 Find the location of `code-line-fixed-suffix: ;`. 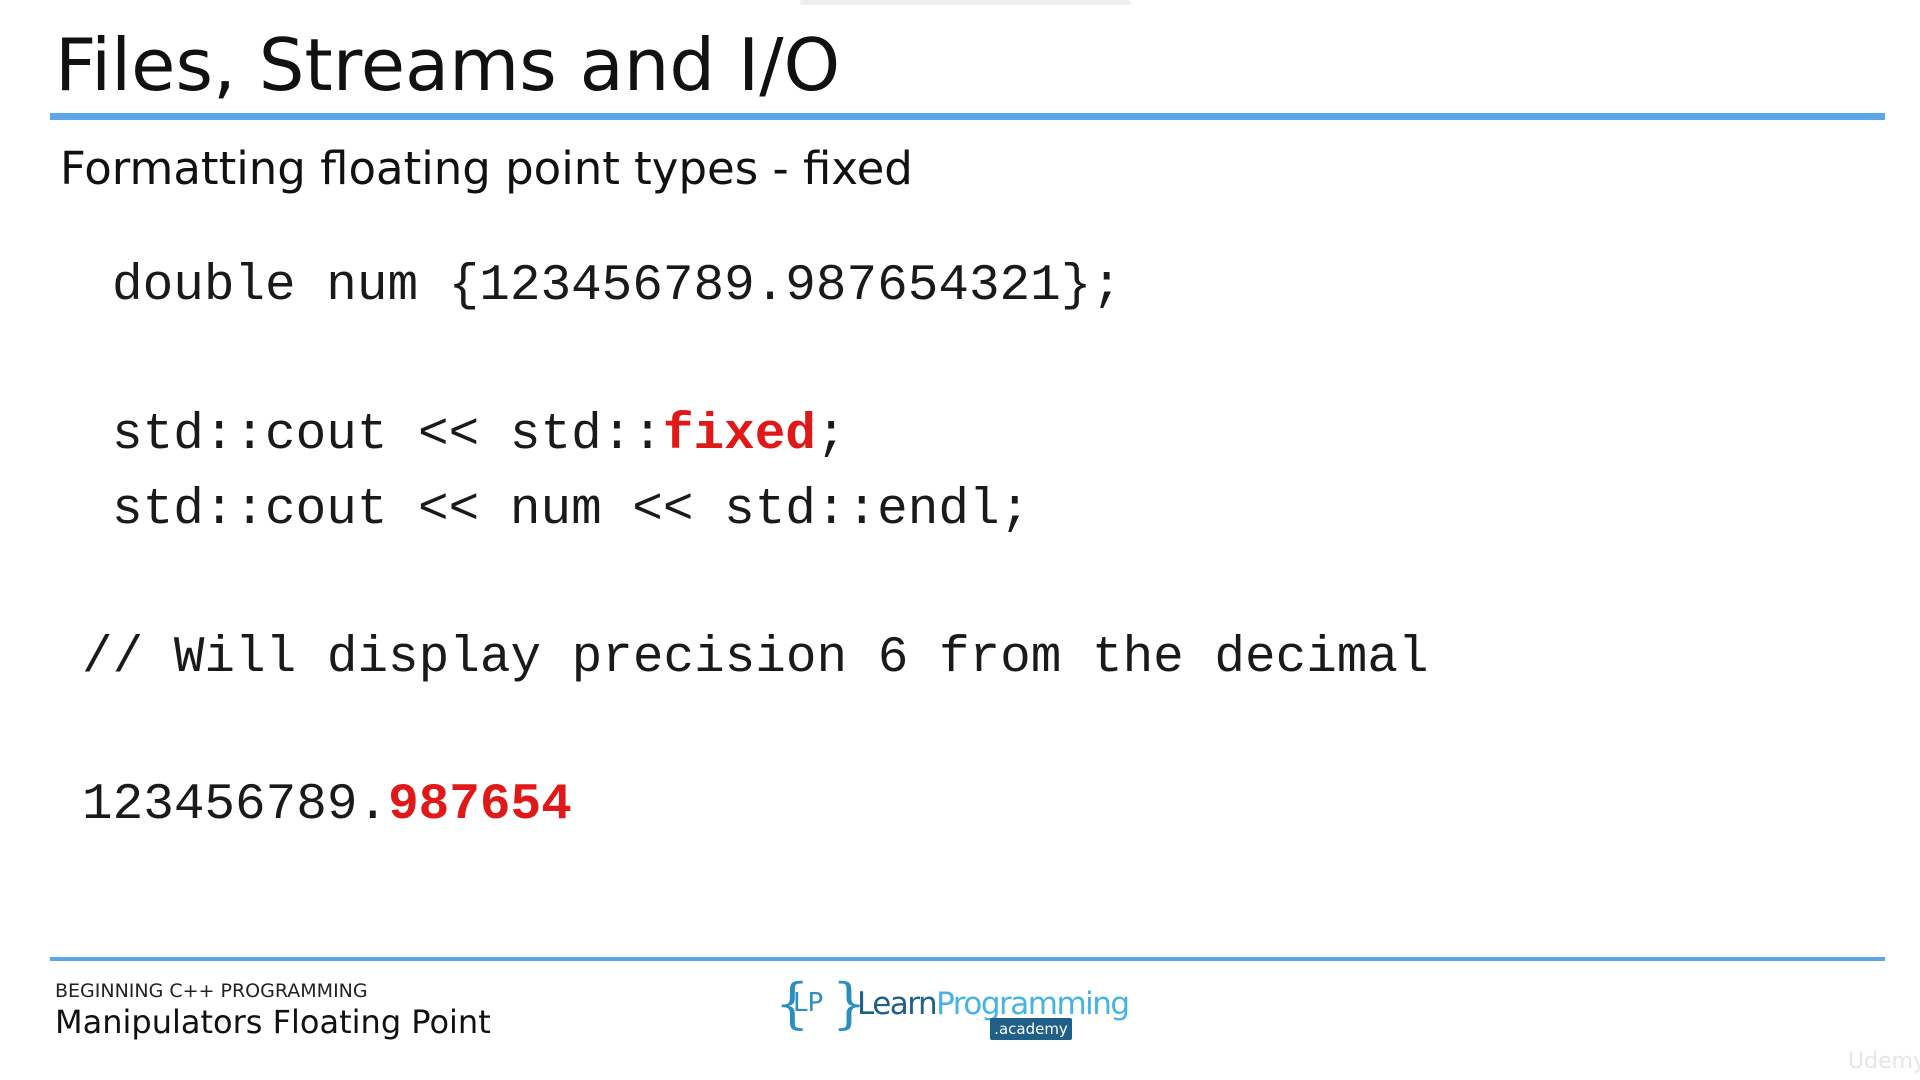

code-line-fixed-suffix: ; is located at coordinates (831, 435).